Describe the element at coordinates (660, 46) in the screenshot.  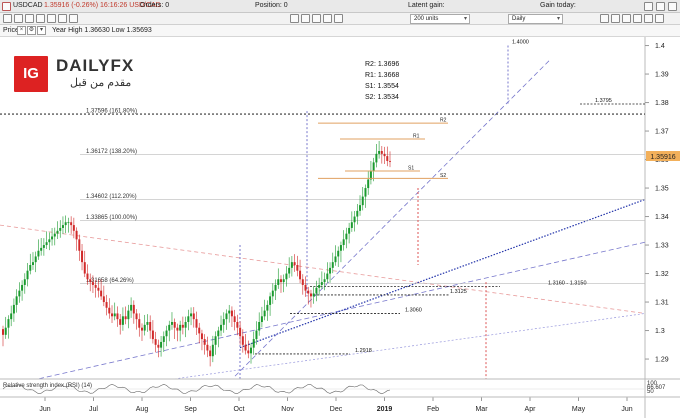
I see `y-tick-label: 1.4` at that location.